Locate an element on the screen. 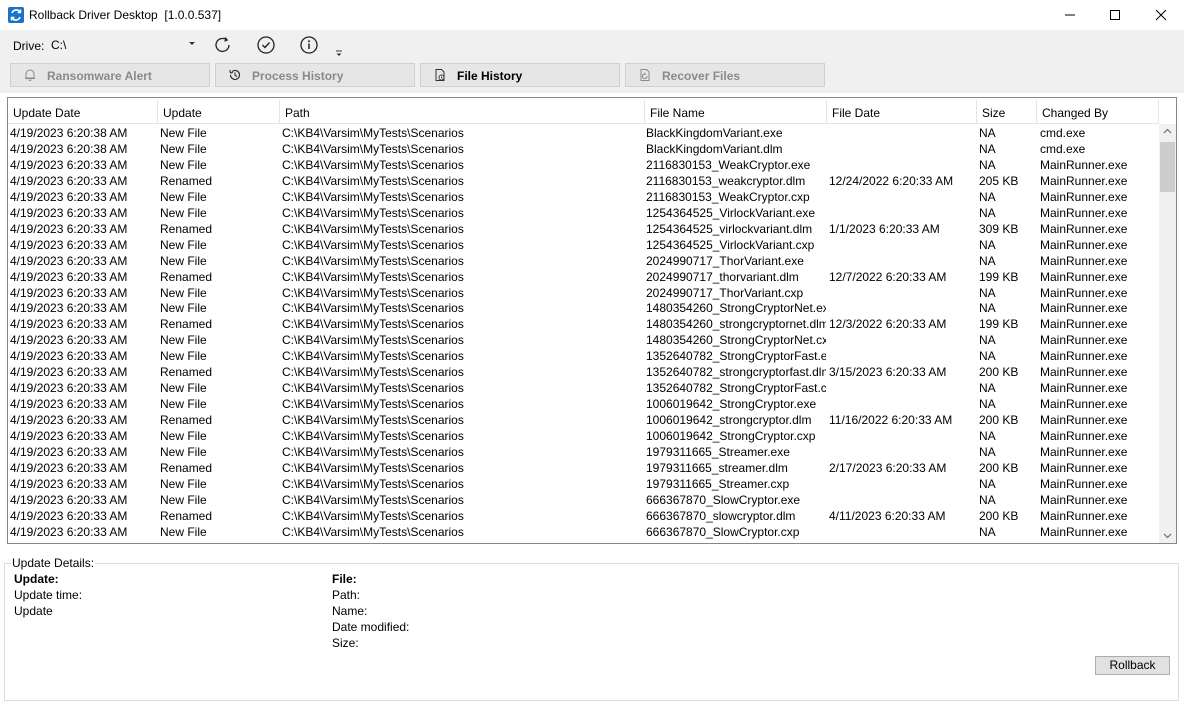 This screenshot has height=711, width=1184. cell-file-name: 666367870_slowcryptor.dlm is located at coordinates (721, 515).